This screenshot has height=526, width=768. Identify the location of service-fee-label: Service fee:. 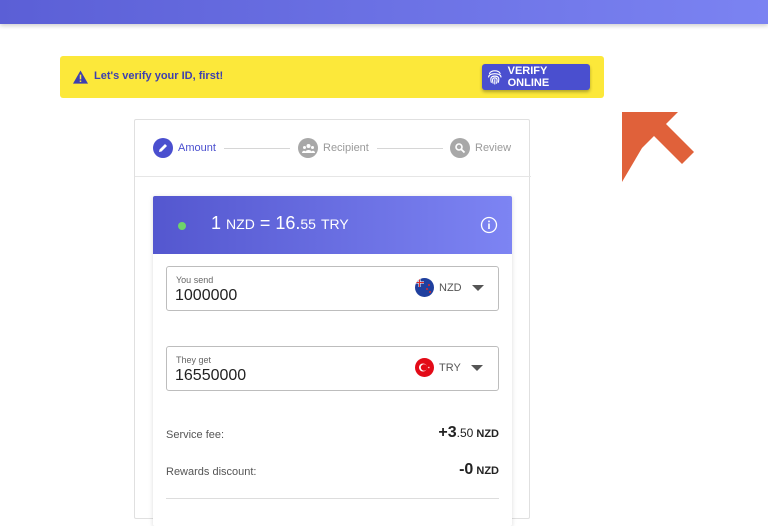
(195, 435).